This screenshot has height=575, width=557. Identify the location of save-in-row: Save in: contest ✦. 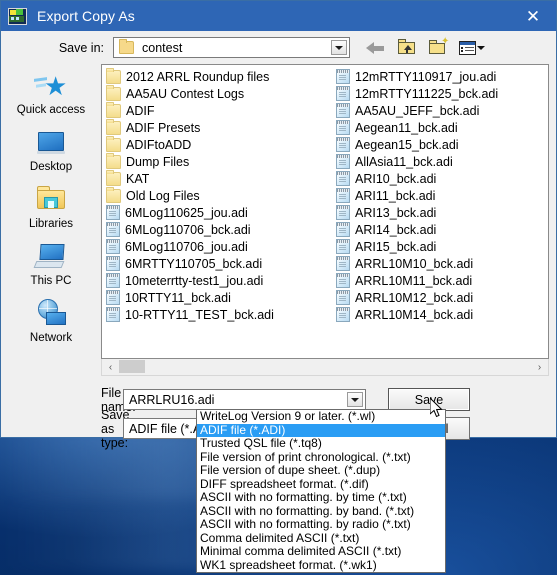
(278, 47).